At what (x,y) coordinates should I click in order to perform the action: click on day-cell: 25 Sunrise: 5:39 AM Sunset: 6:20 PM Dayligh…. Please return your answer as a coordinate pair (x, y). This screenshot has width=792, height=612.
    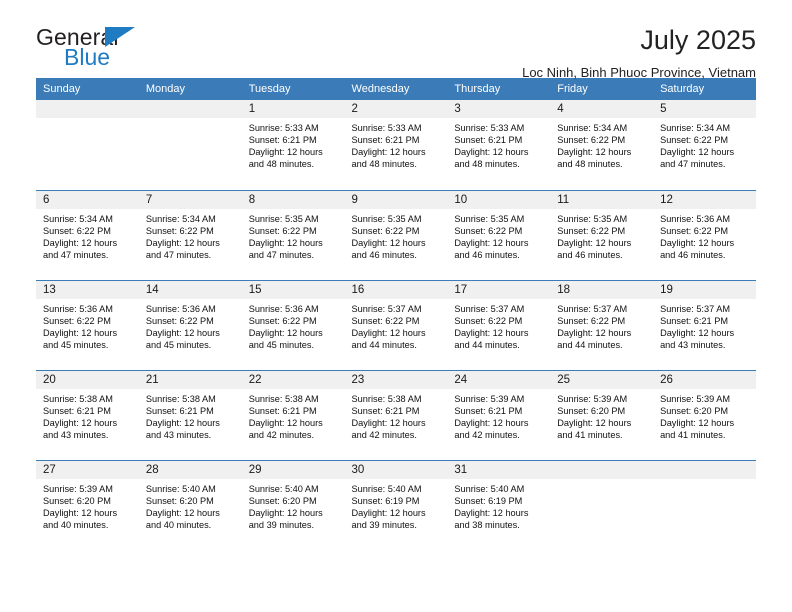
    Looking at the image, I should click on (602, 415).